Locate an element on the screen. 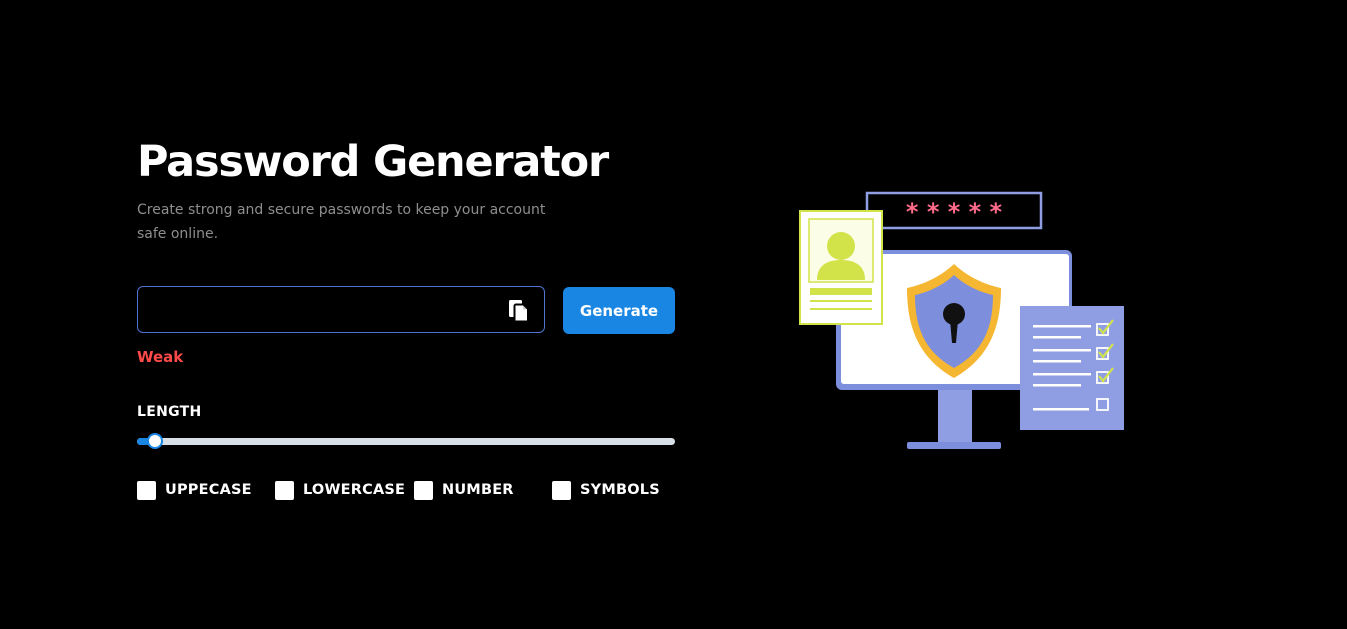 The width and height of the screenshot is (1347, 629). option-label: SYMBOLS is located at coordinates (620, 490).